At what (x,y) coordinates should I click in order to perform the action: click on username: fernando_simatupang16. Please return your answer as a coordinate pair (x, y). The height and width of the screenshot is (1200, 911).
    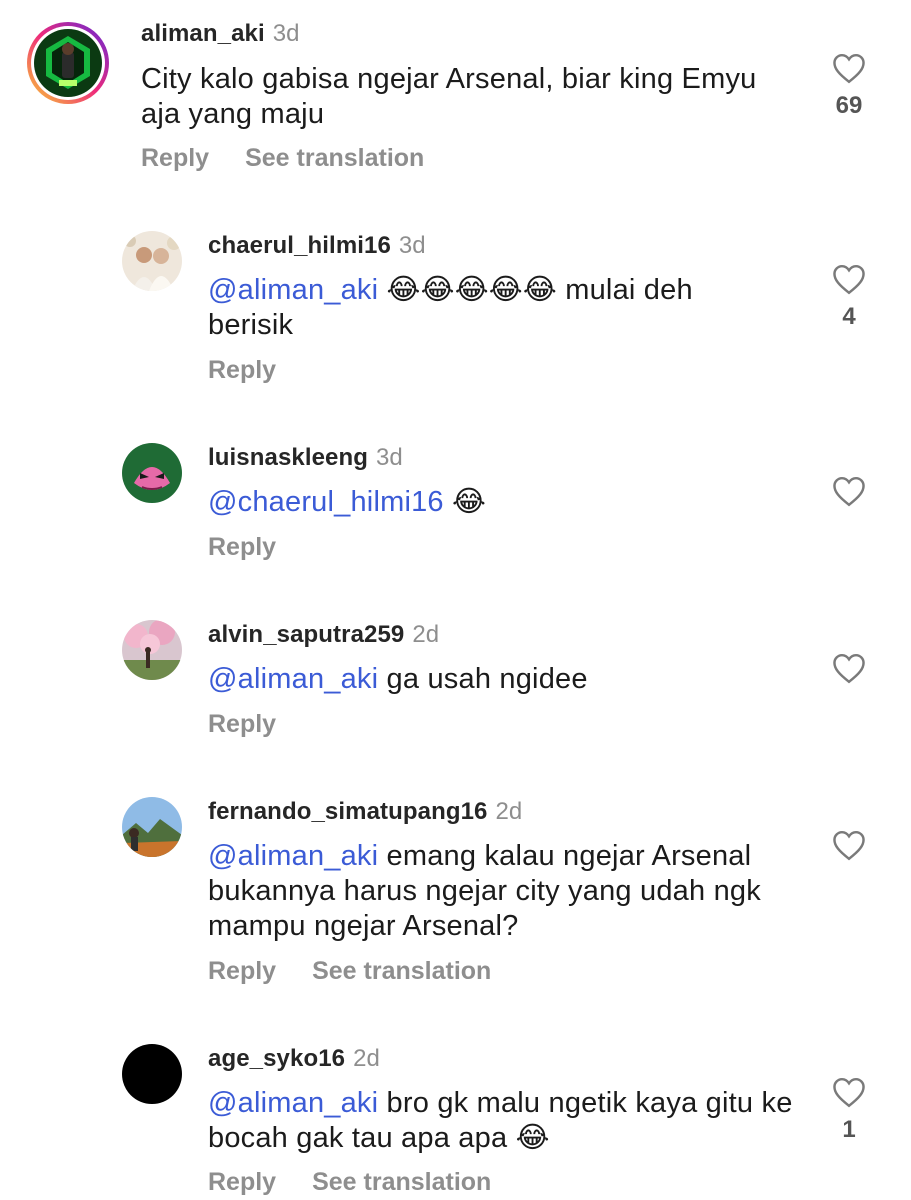
    Looking at the image, I should click on (348, 811).